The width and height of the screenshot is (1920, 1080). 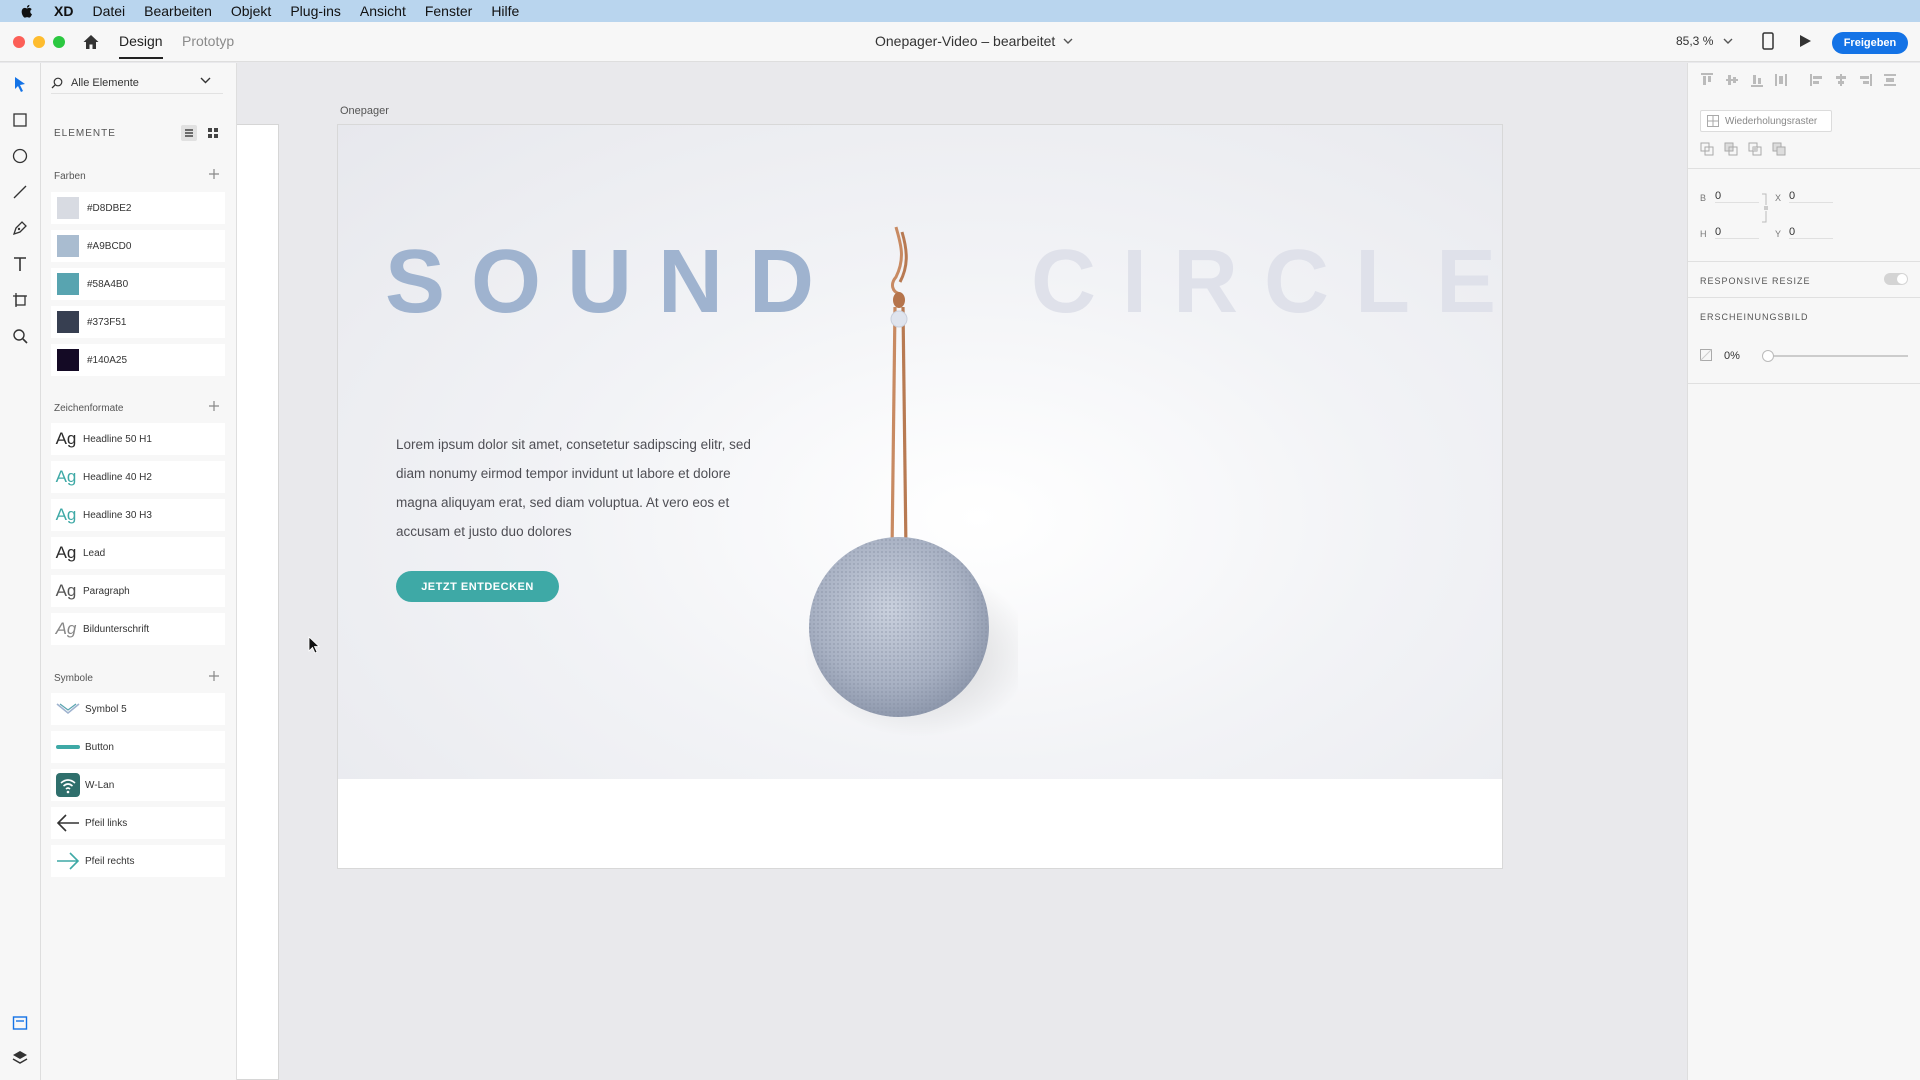 What do you see at coordinates (106, 709) in the screenshot?
I see `symbol-label: Symbol 5` at bounding box center [106, 709].